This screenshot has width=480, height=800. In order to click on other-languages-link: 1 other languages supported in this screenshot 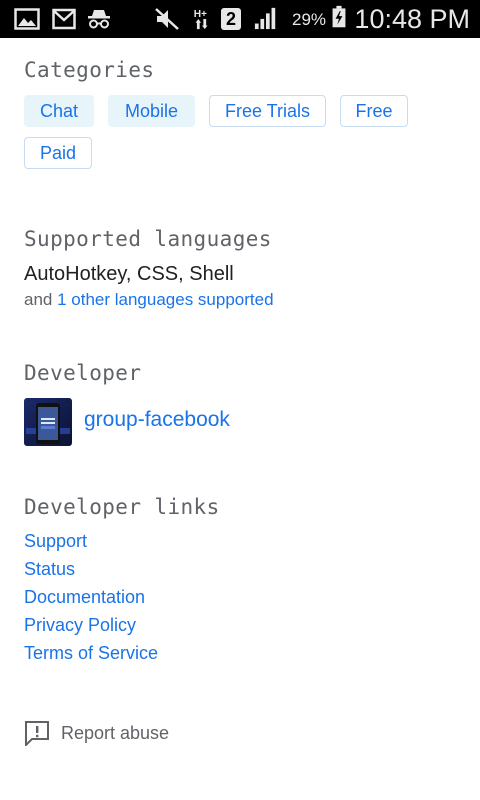, I will do `click(165, 299)`.